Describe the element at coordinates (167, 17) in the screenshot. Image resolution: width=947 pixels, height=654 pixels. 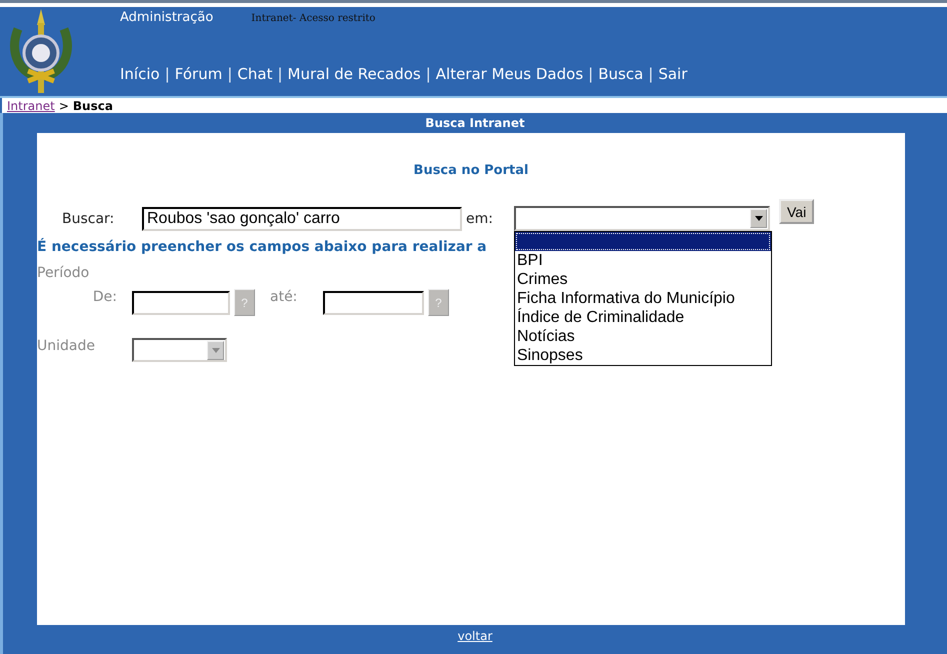
I see `admin-link: Administração` at that location.